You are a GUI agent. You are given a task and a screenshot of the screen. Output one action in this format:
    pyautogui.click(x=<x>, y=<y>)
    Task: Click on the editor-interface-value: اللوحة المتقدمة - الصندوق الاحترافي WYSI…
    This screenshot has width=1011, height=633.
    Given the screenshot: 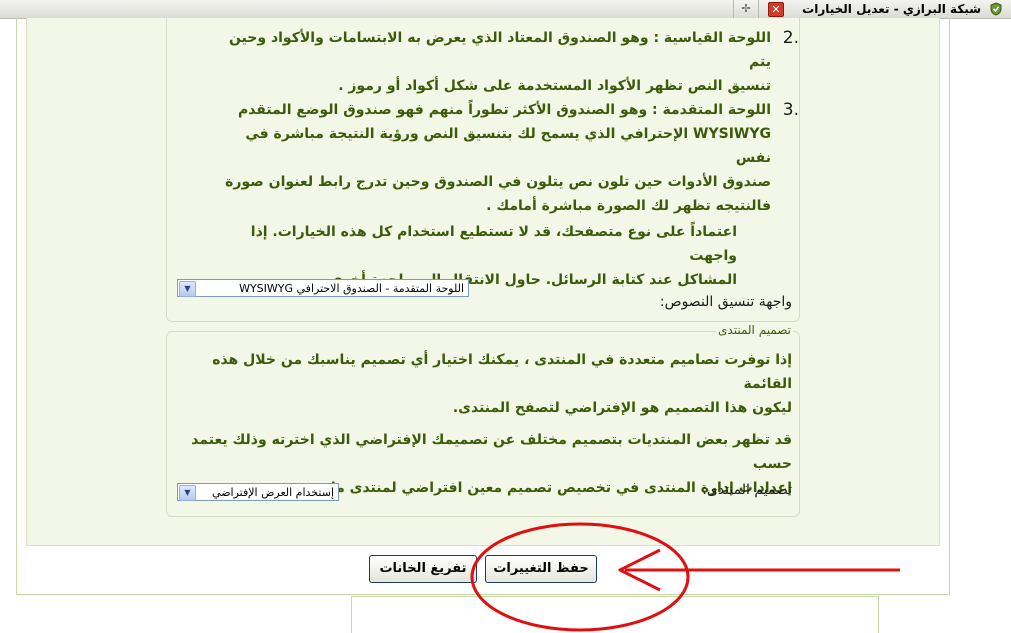 What is the action you would take?
    pyautogui.click(x=351, y=288)
    